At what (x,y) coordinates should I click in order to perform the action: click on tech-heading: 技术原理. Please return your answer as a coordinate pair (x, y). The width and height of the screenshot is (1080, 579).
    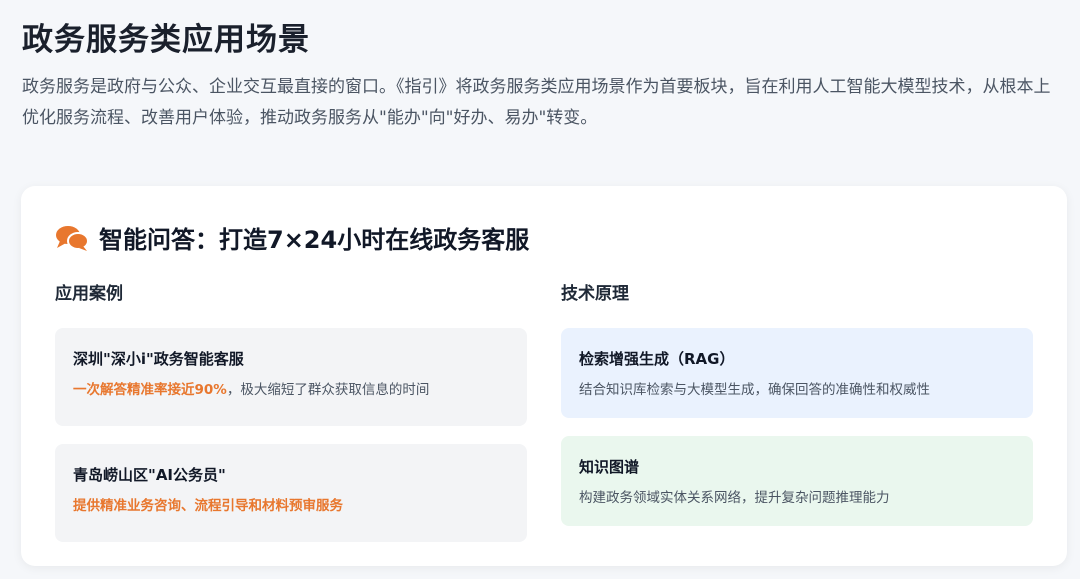
    Looking at the image, I should click on (595, 294).